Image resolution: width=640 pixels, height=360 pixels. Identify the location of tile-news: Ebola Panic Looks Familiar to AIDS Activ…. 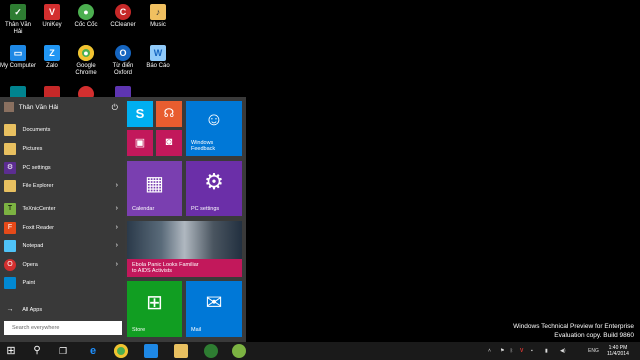
(184, 249).